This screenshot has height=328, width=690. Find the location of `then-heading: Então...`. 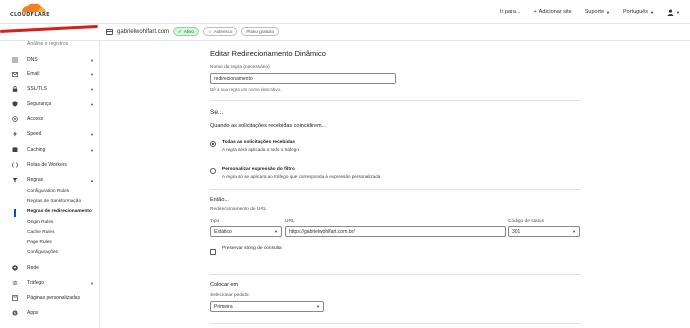

then-heading: Então... is located at coordinates (219, 200).